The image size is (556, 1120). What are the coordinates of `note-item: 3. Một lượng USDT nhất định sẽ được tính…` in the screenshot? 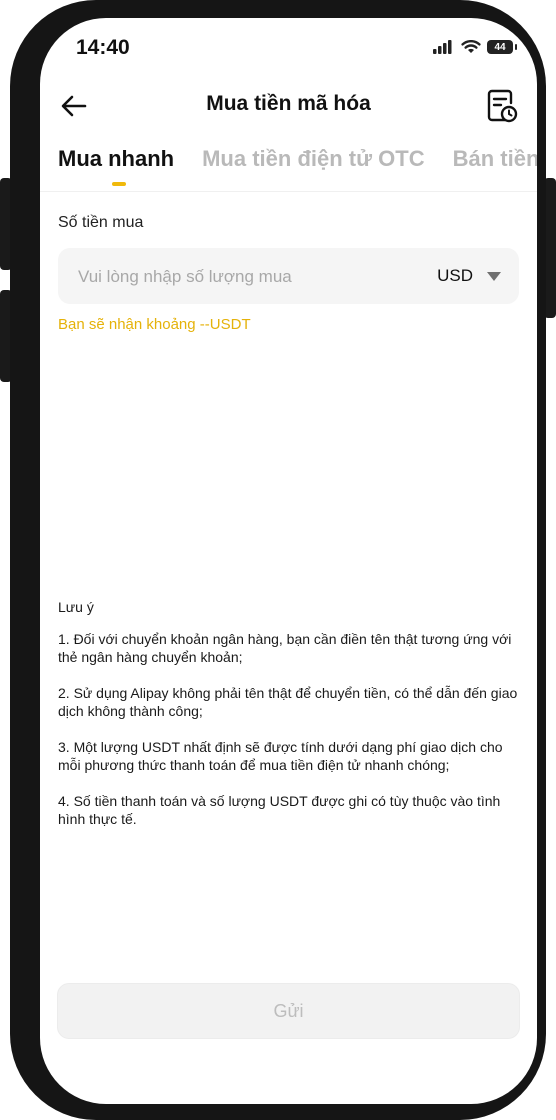 It's located at (280, 756).